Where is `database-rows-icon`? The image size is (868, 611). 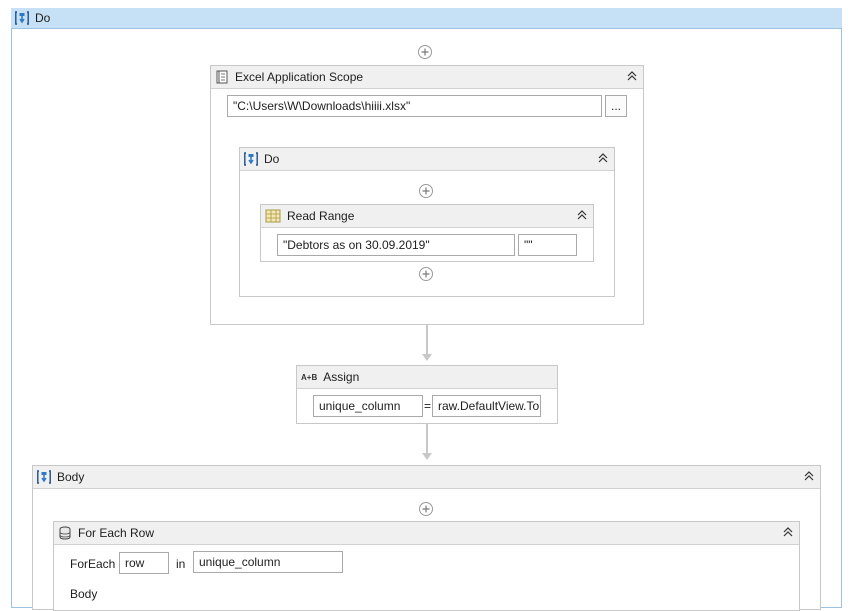
database-rows-icon is located at coordinates (65, 533).